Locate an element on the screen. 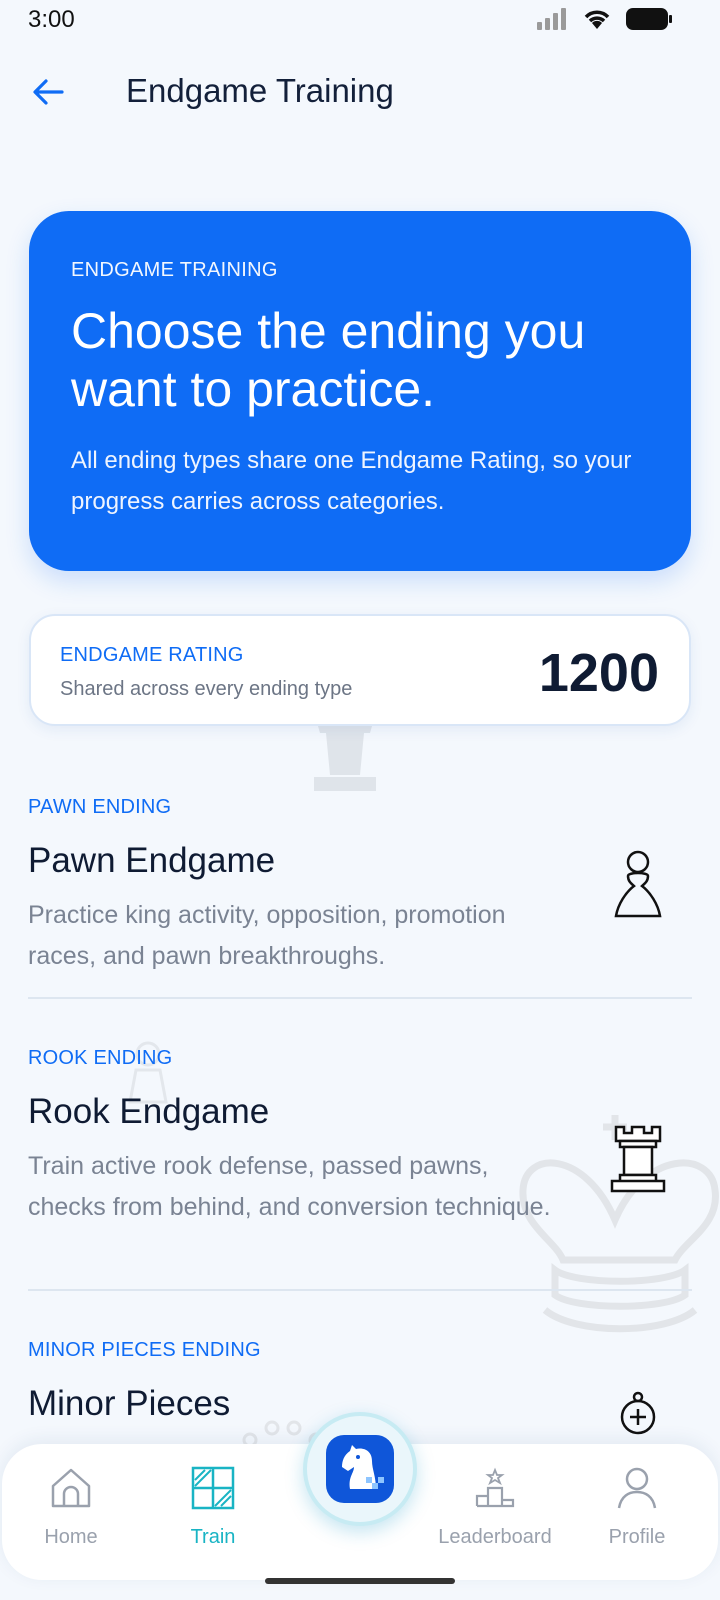  train-icon is located at coordinates (213, 1488).